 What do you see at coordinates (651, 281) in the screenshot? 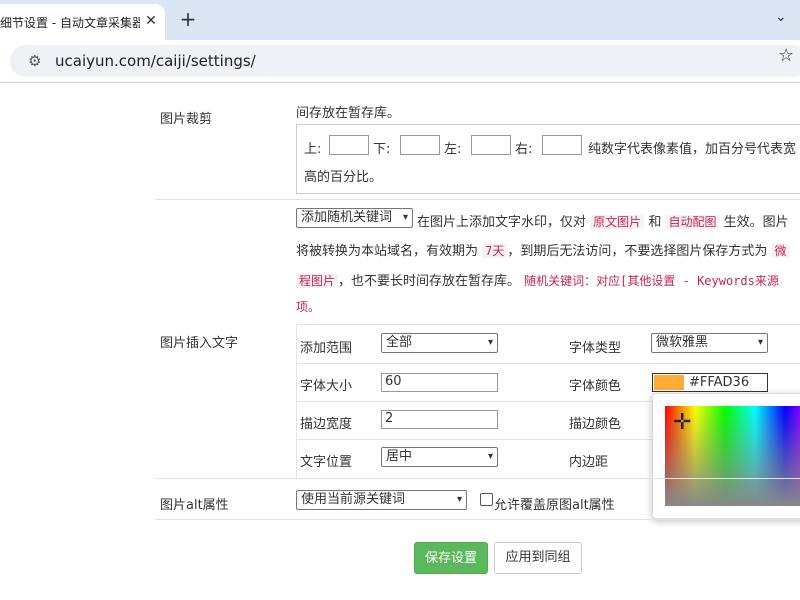
I see `keywords-code: 随机关键词：对应[其他设置 - Keywords来源` at bounding box center [651, 281].